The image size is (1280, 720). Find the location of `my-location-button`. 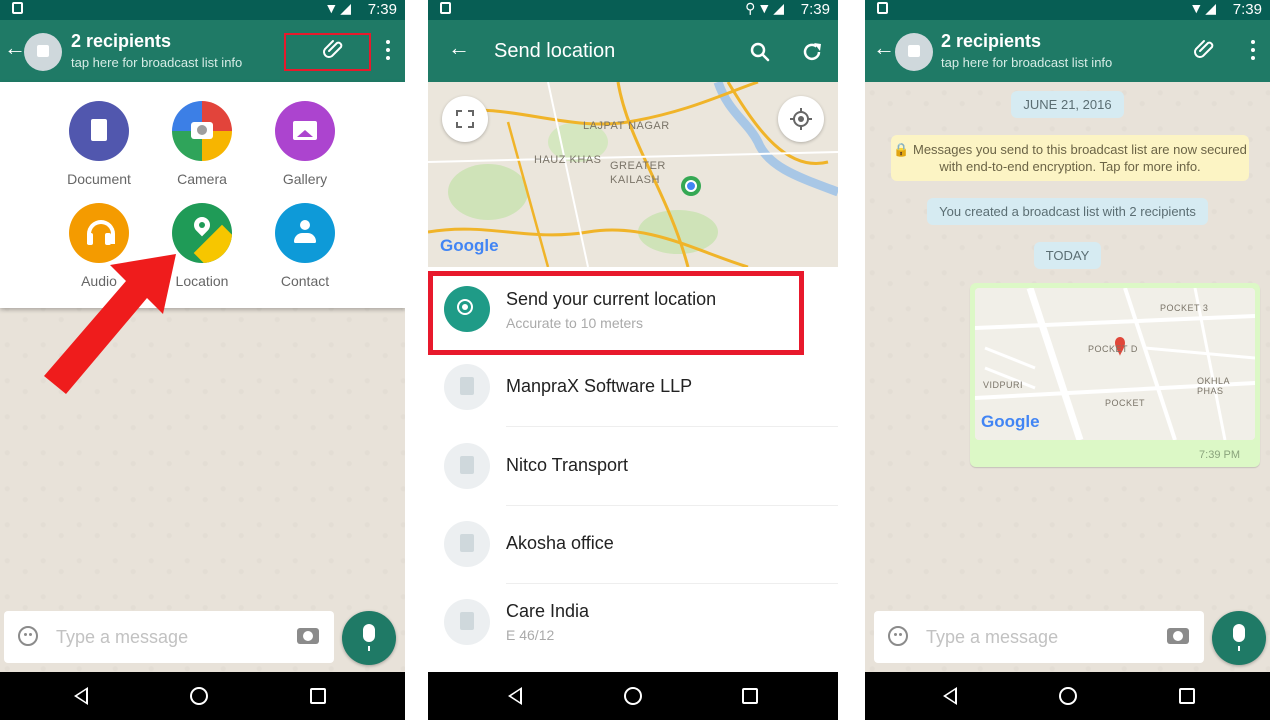

my-location-button is located at coordinates (801, 119).